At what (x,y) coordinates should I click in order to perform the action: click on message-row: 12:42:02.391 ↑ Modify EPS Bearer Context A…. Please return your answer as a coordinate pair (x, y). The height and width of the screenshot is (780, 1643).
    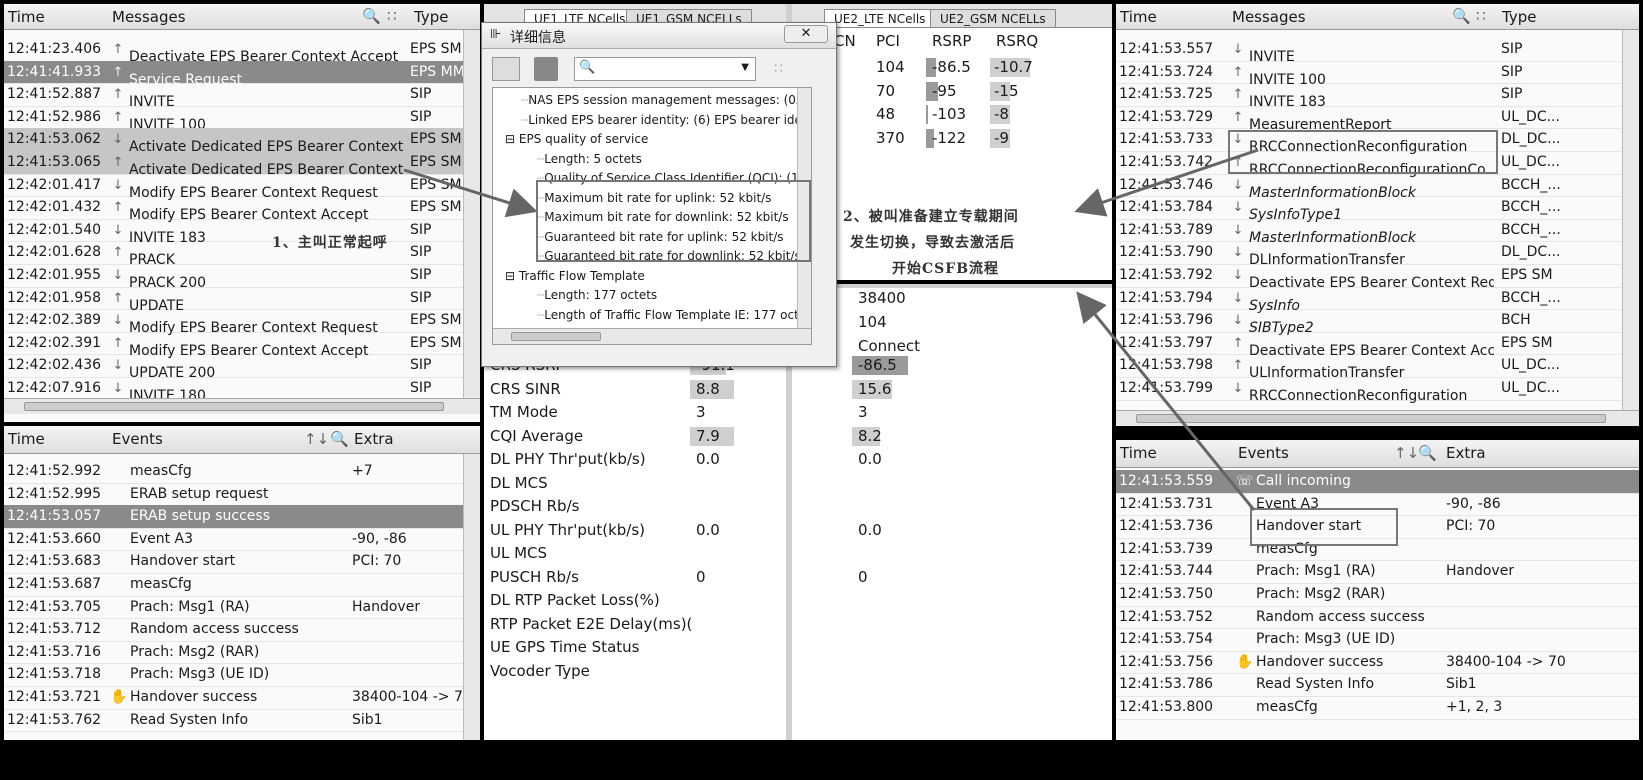
    Looking at the image, I should click on (242, 345).